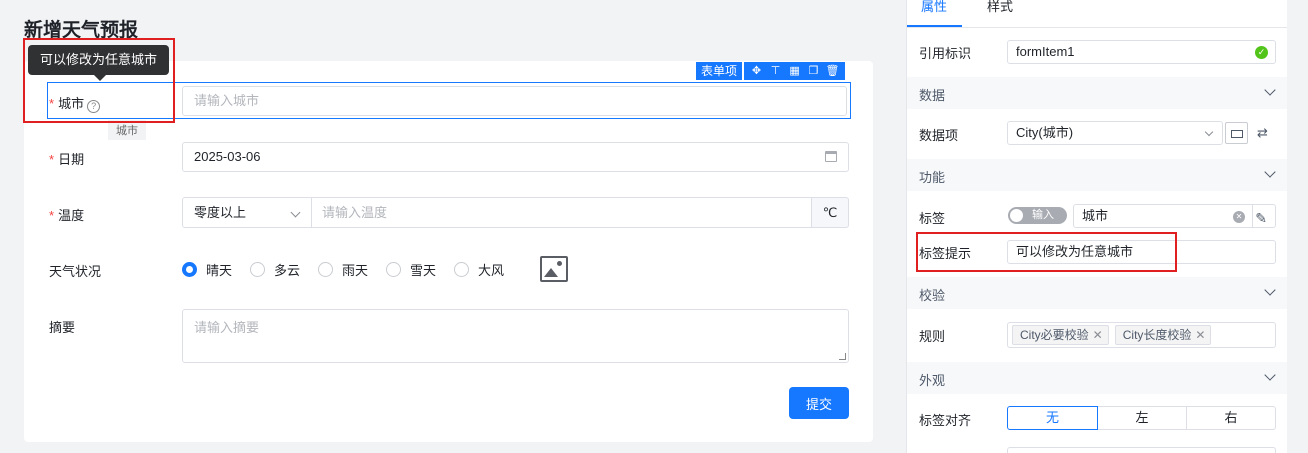 The image size is (1308, 453). What do you see at coordinates (275, 269) in the screenshot?
I see `weather-radio-cloudy: 多云` at bounding box center [275, 269].